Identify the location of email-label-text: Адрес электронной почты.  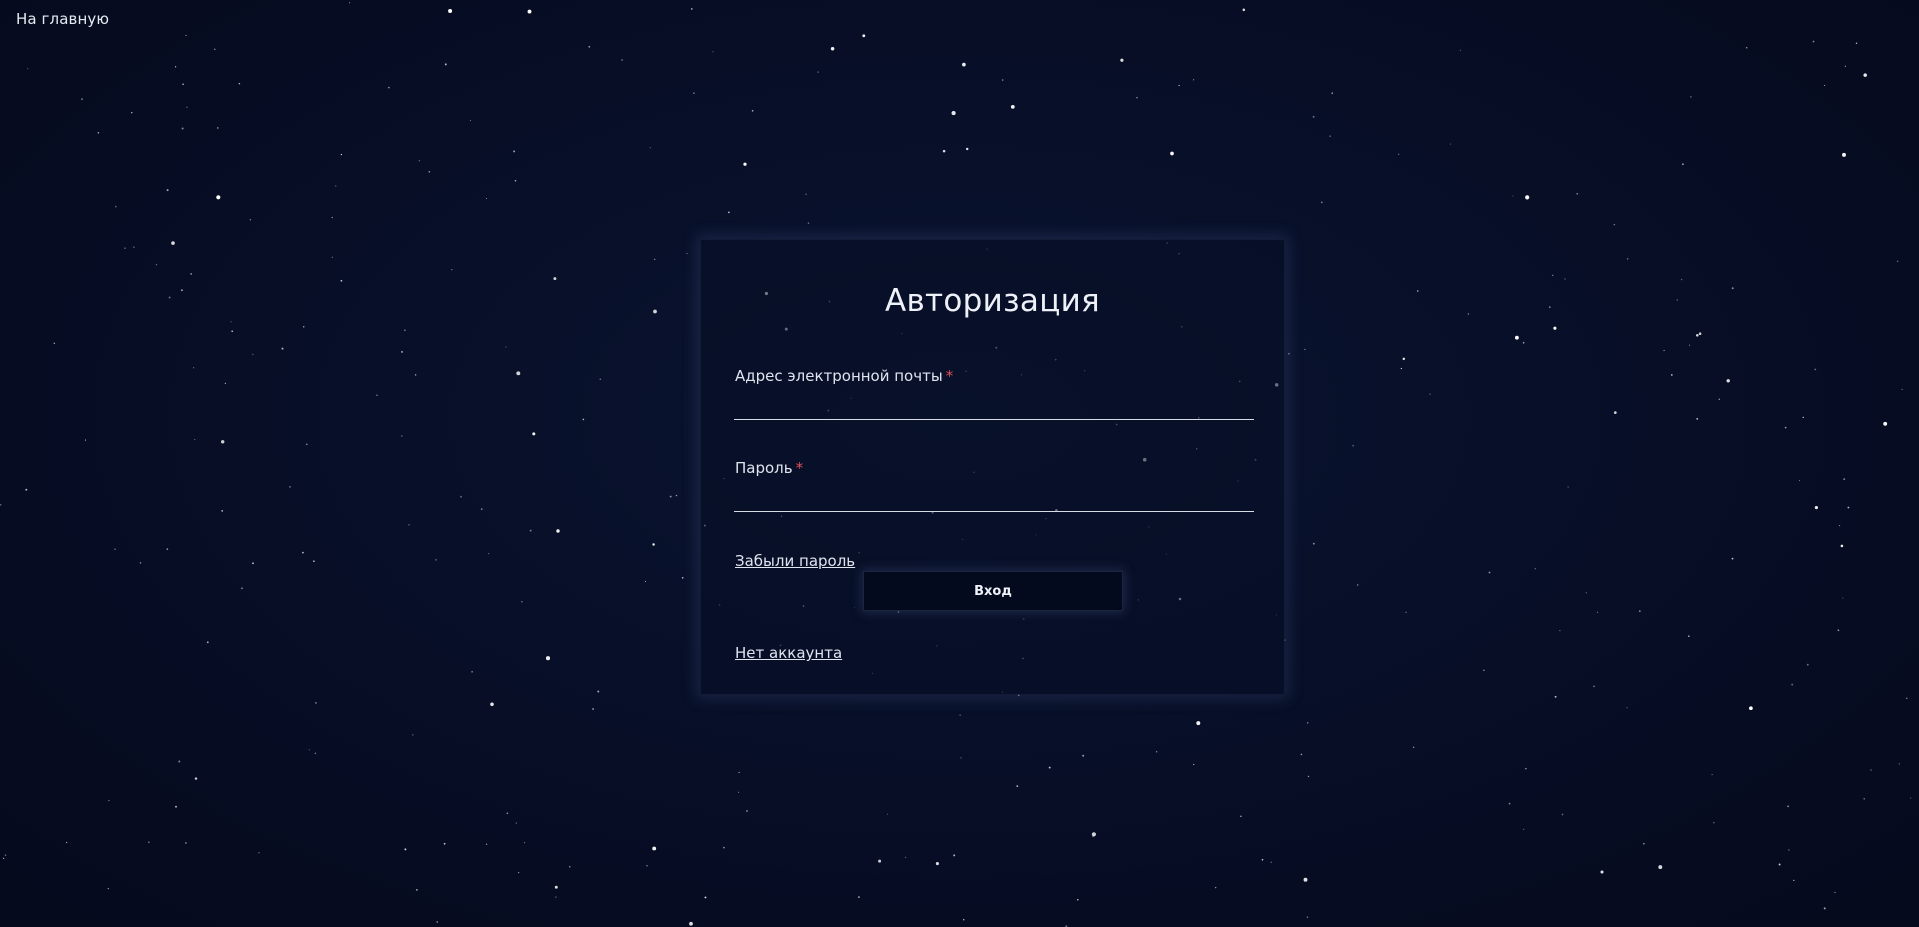
(839, 376).